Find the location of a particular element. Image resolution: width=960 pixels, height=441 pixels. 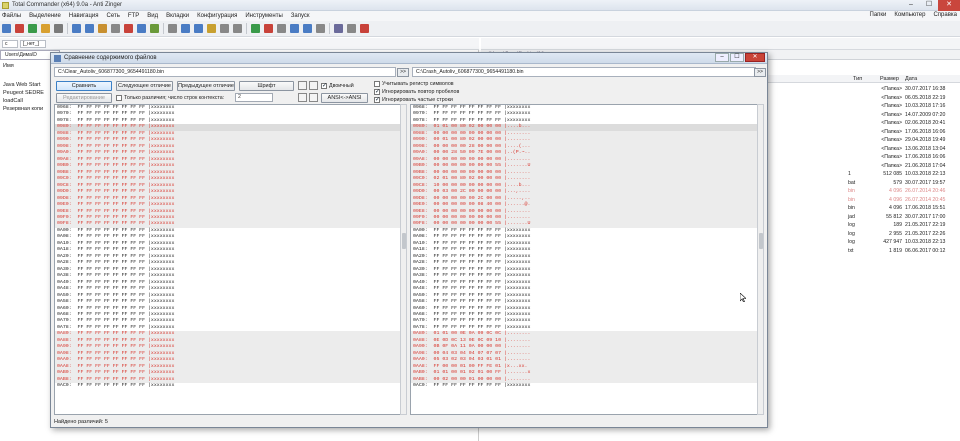

menu-launch: Запуск is located at coordinates (300, 16).